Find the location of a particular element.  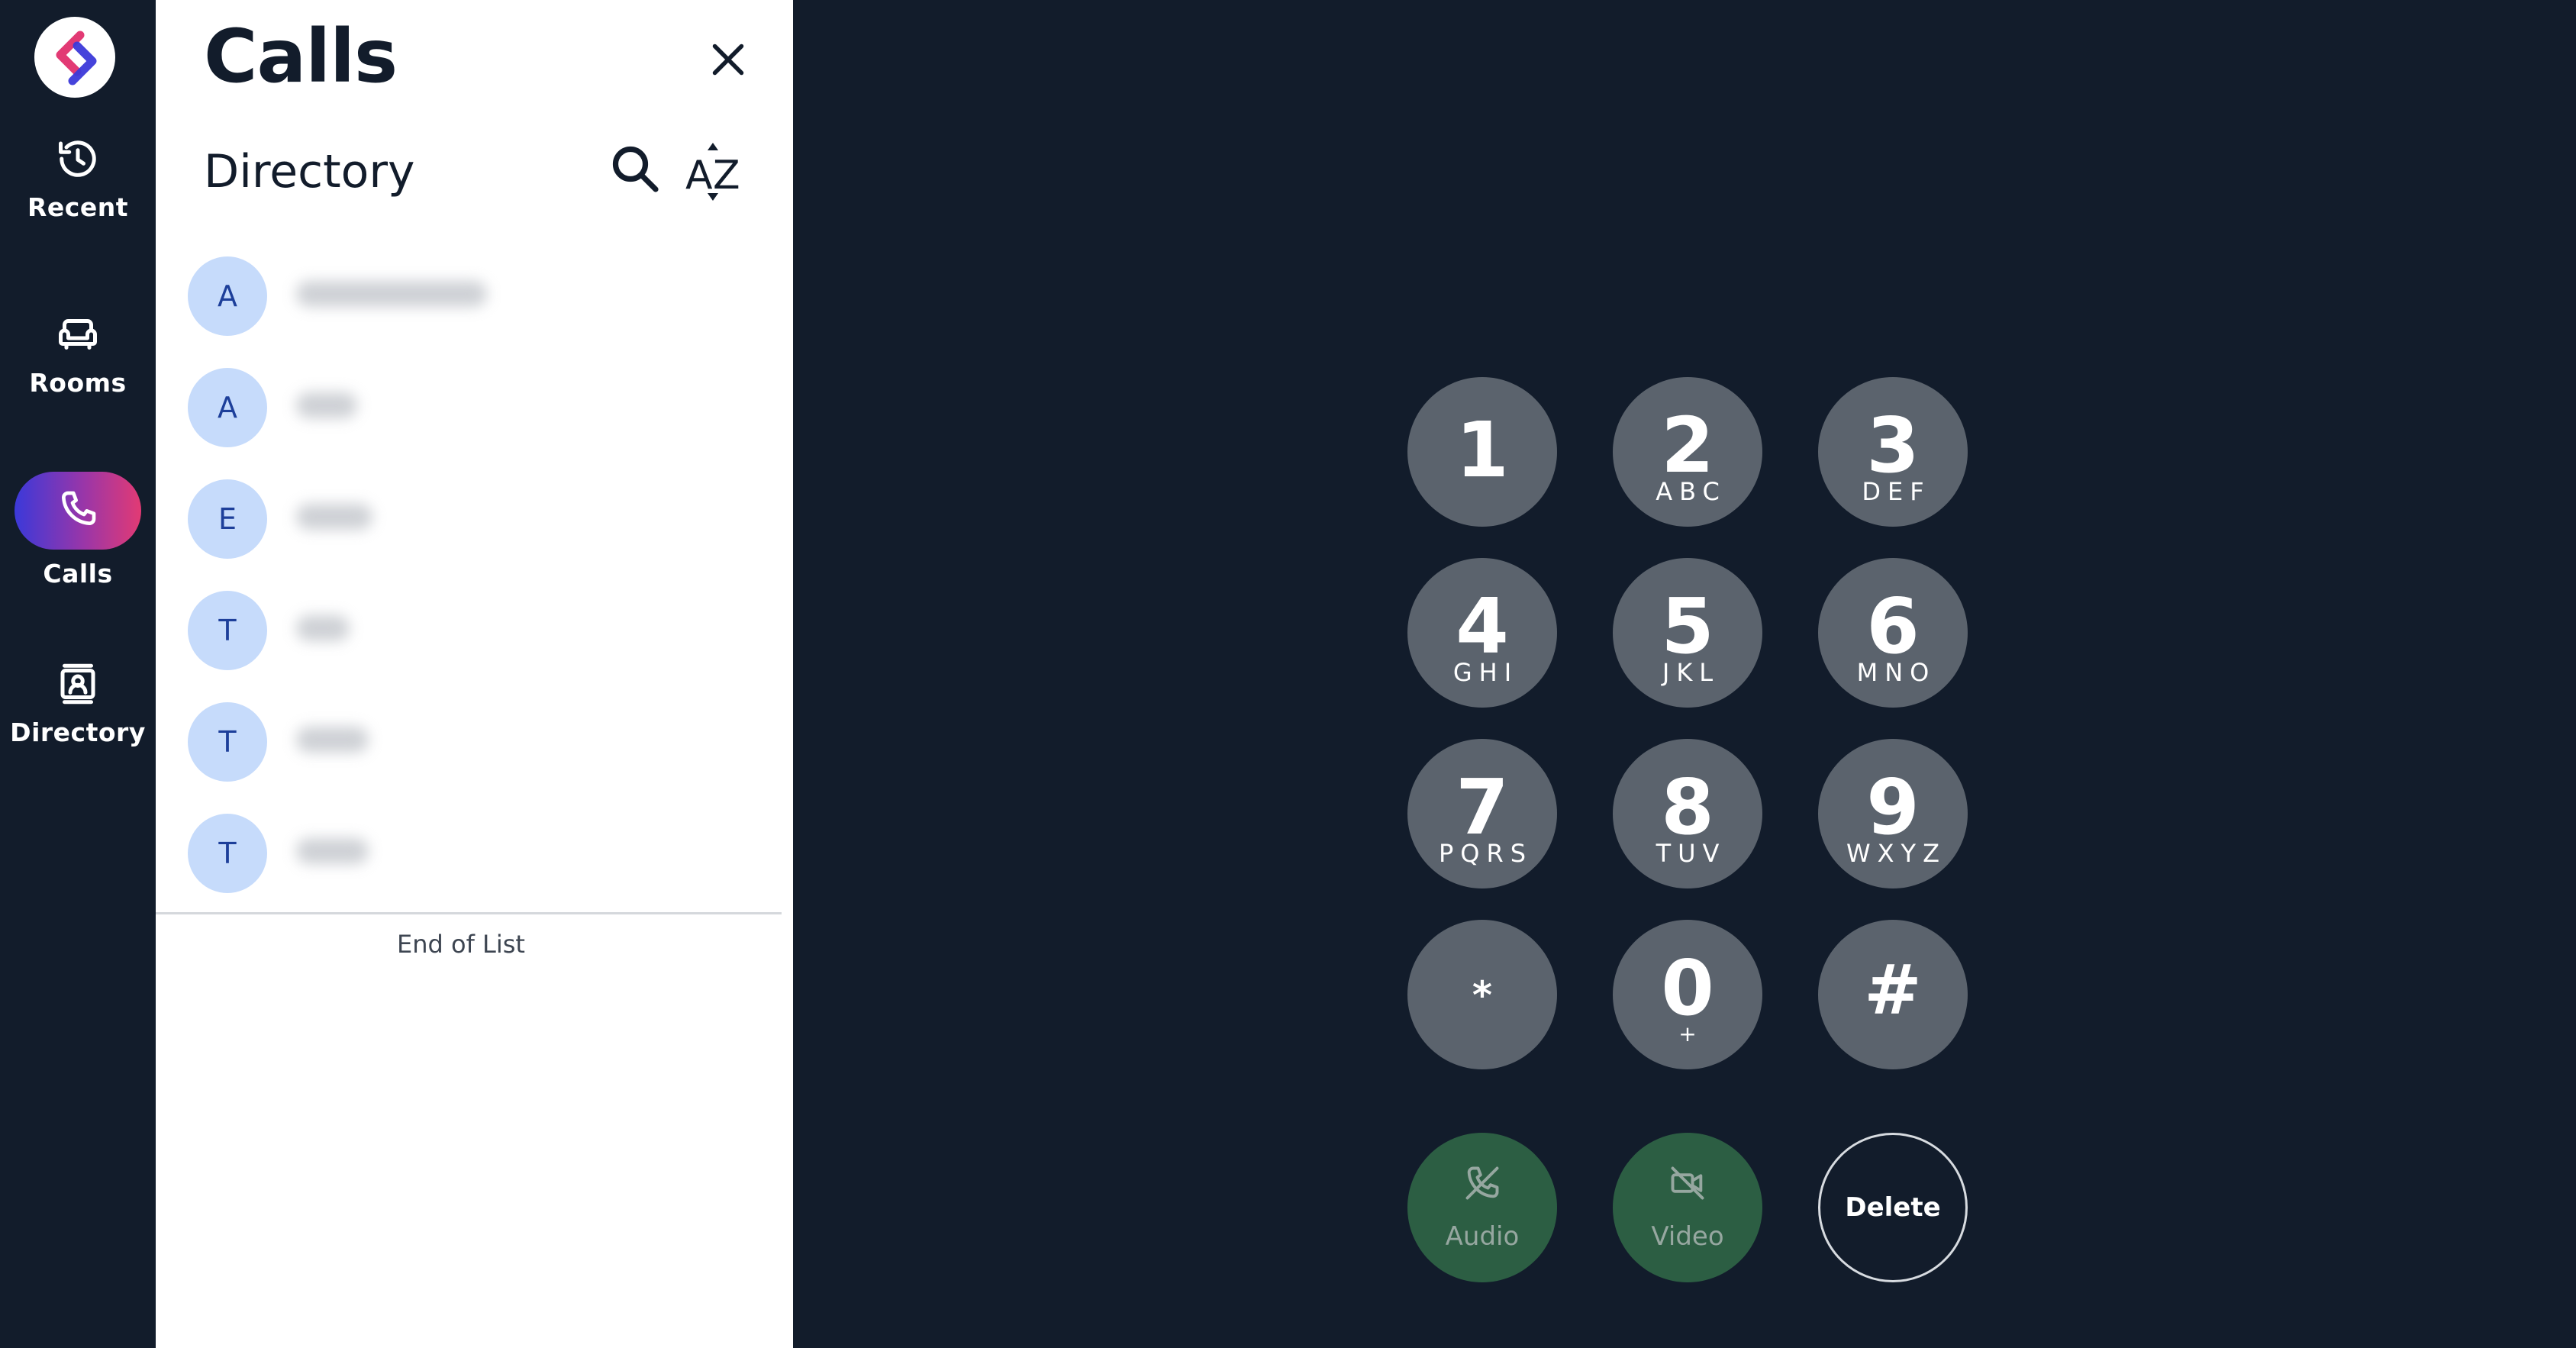

audio-call-button: Audio is located at coordinates (1482, 1207).